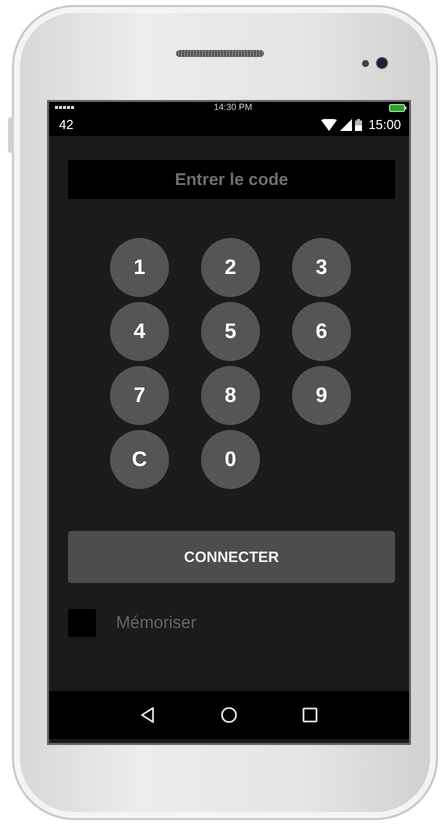 The width and height of the screenshot is (446, 827). What do you see at coordinates (329, 124) in the screenshot?
I see `wifi-icon` at bounding box center [329, 124].